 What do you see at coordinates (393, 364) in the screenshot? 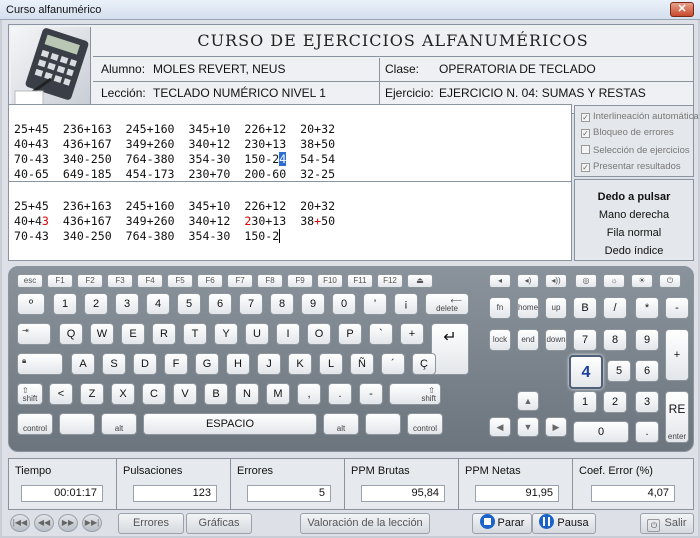
I see `key-acute: ´` at bounding box center [393, 364].